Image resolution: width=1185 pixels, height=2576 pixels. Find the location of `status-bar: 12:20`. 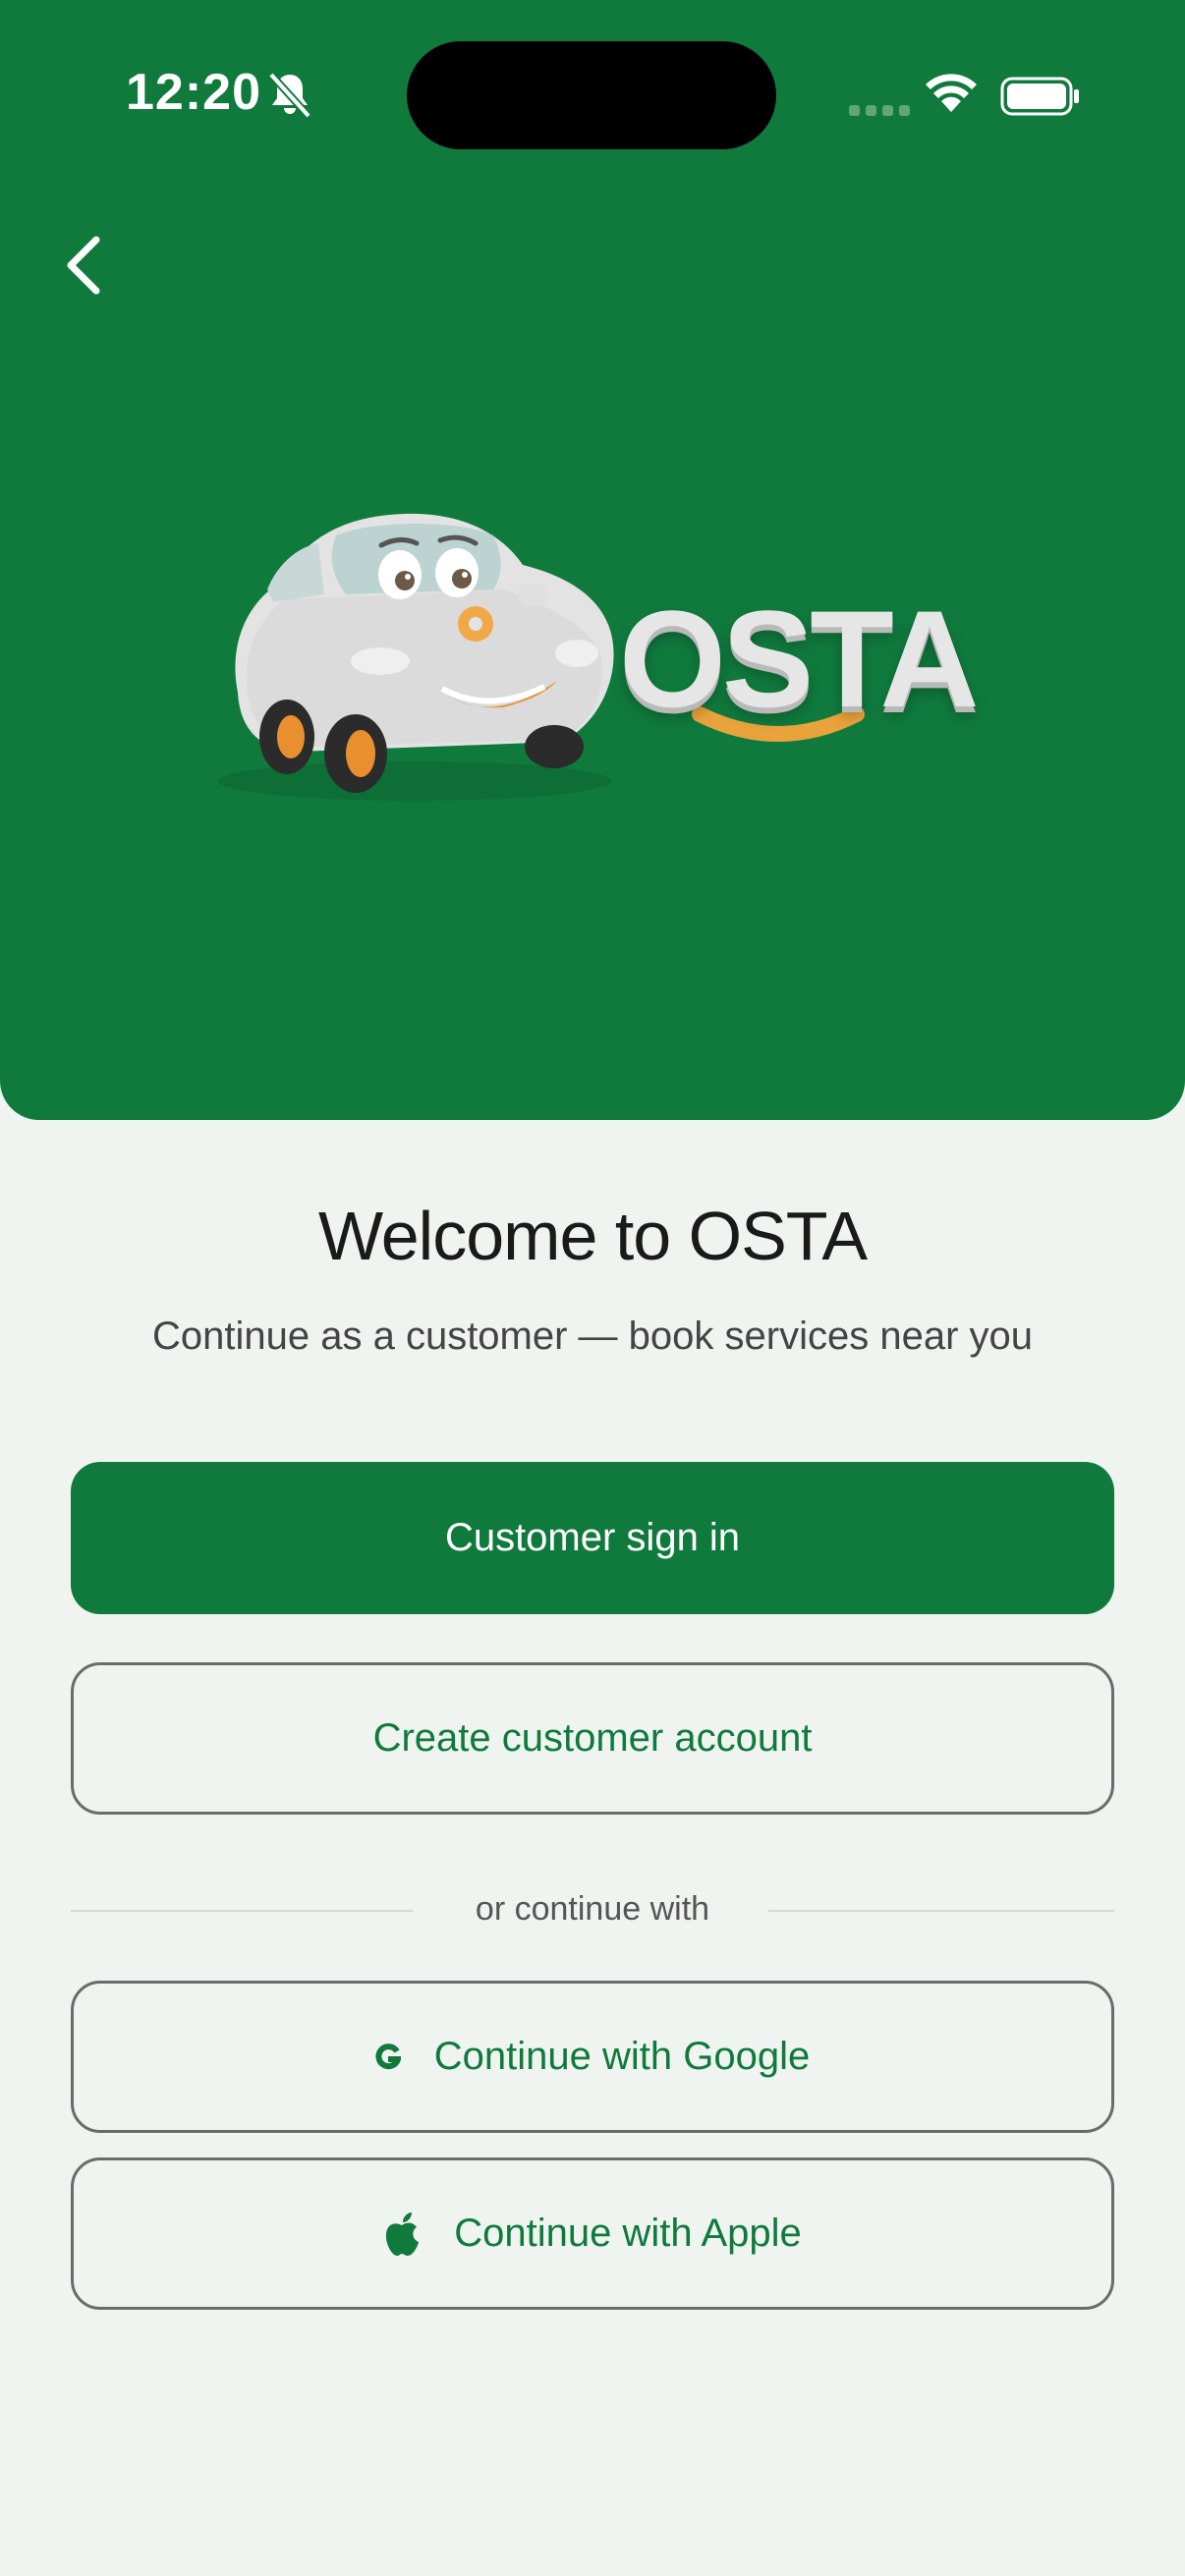

status-bar: 12:20 is located at coordinates (592, 93).